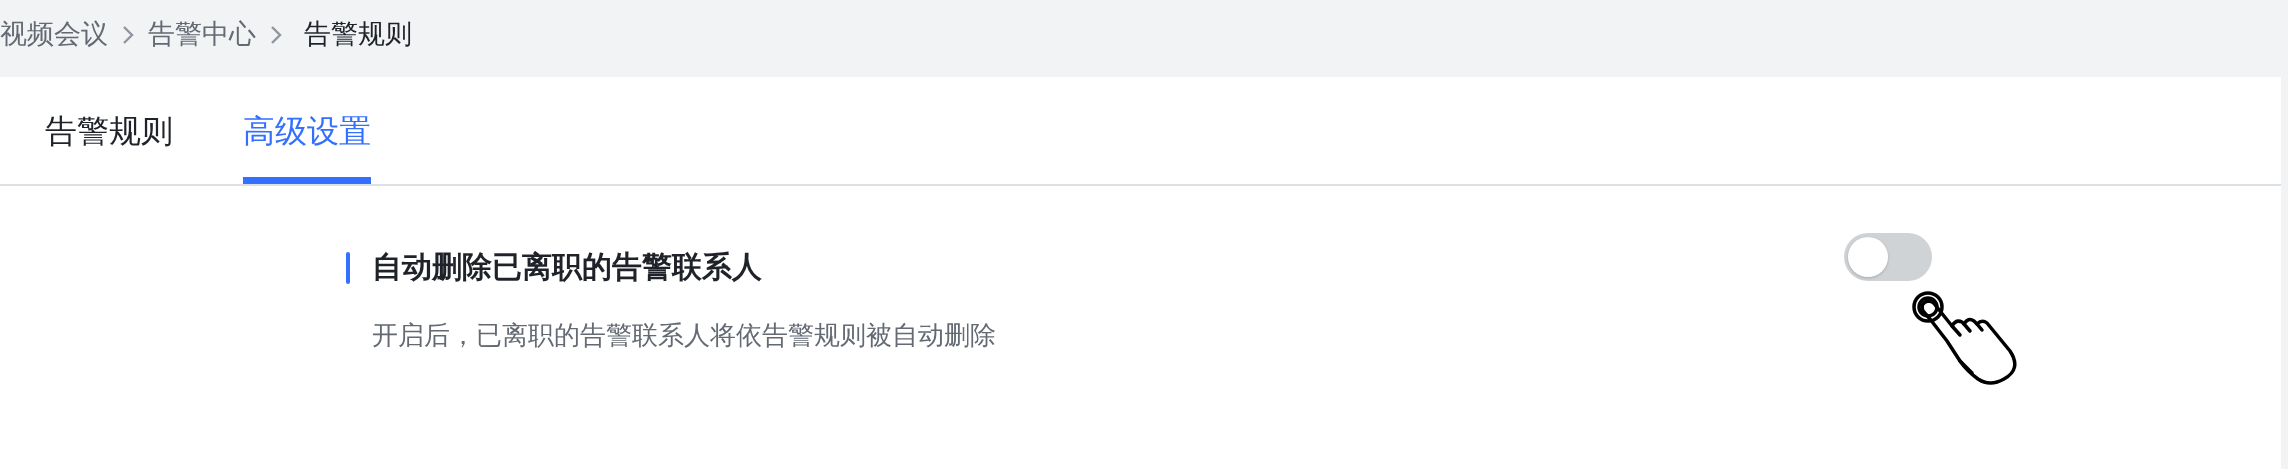  What do you see at coordinates (567, 267) in the screenshot?
I see `setting-title: 自动删除已离职的告警联系人` at bounding box center [567, 267].